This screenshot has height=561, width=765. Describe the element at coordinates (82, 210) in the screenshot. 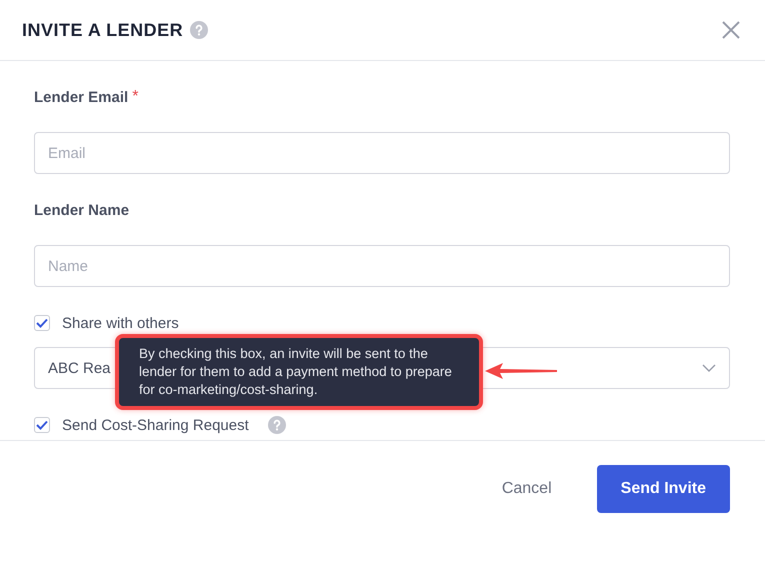

I see `field-label: Lender Name` at that location.